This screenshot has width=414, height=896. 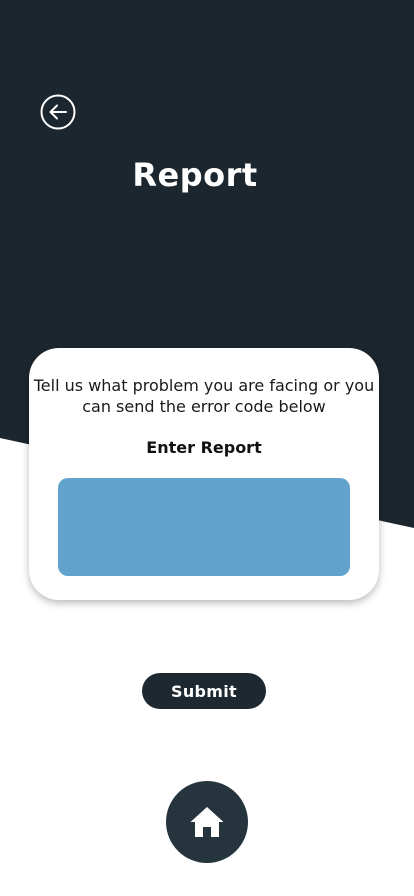 What do you see at coordinates (204, 447) in the screenshot?
I see `enter-report-label: Enter Report` at bounding box center [204, 447].